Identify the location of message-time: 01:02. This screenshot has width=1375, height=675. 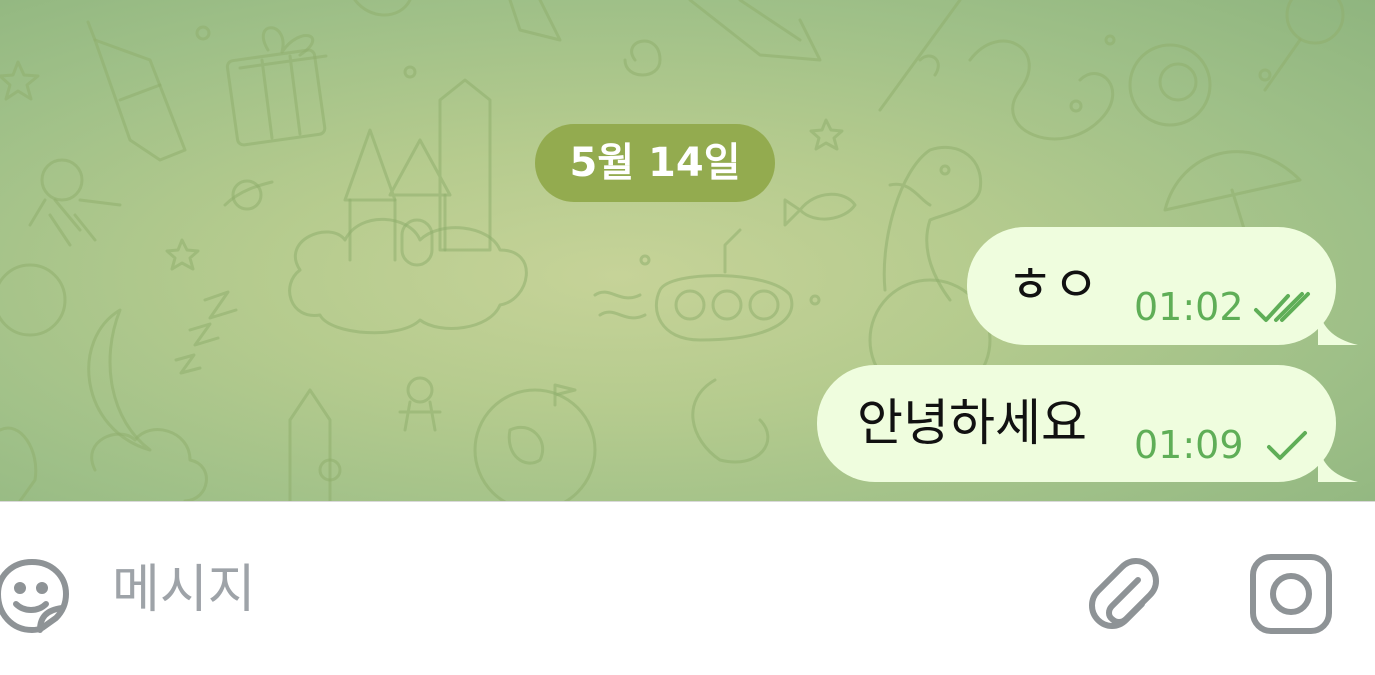
(1189, 307).